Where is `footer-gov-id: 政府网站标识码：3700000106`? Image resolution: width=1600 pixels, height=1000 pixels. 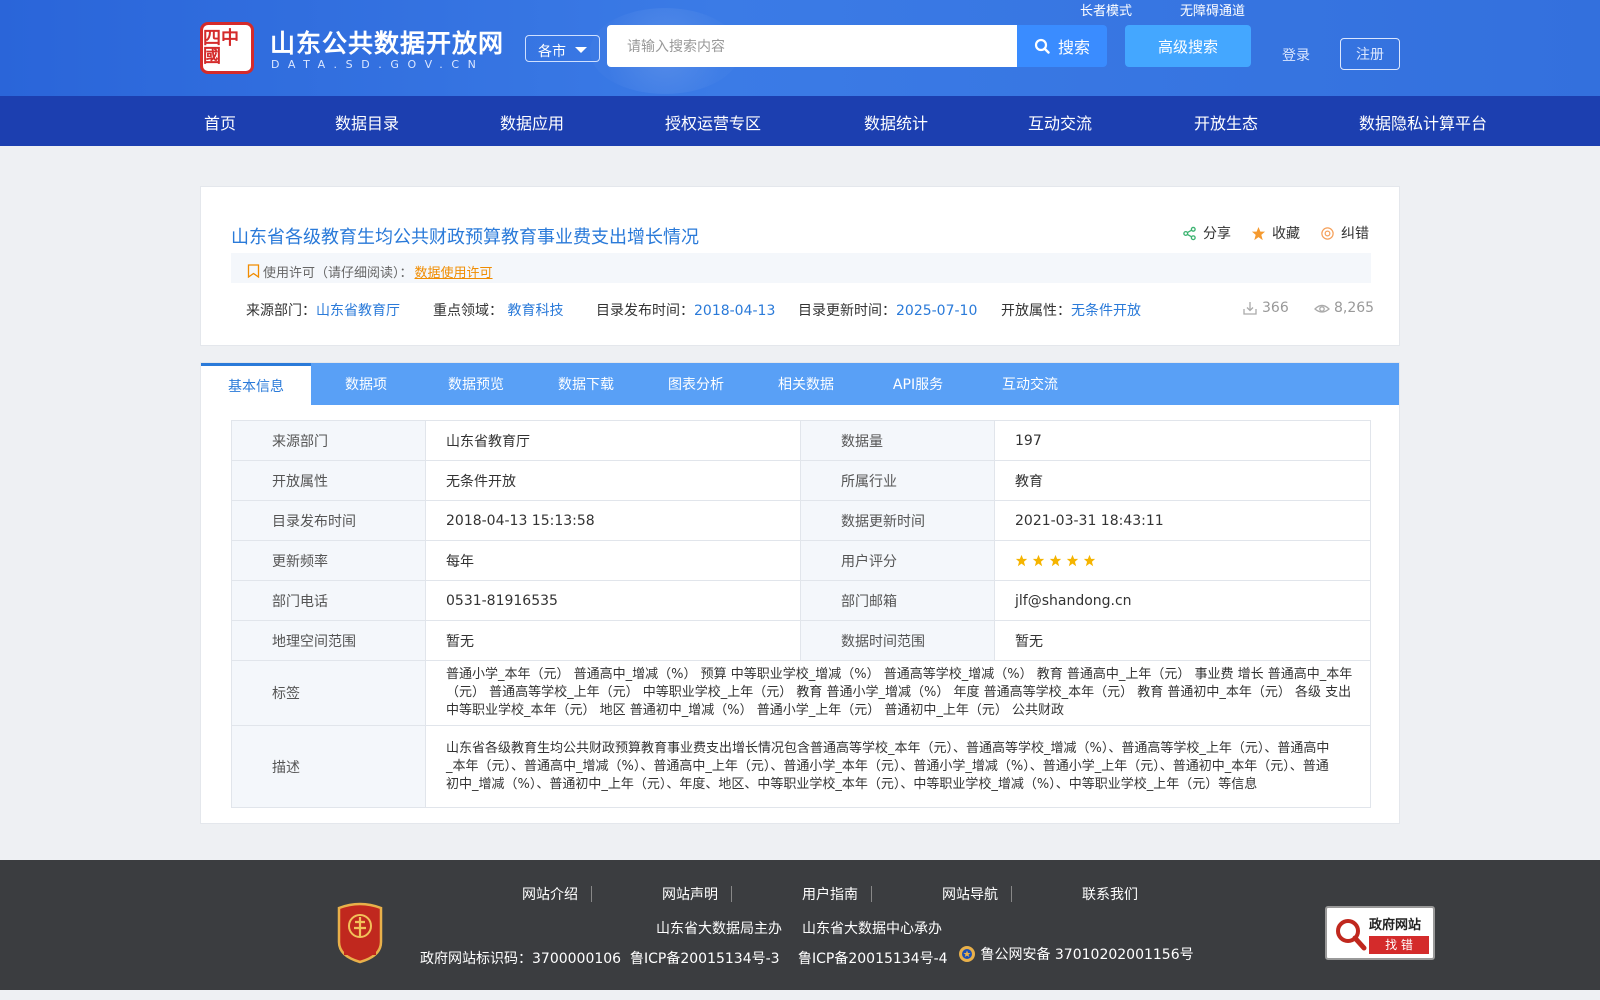 footer-gov-id: 政府网站标识码：3700000106 is located at coordinates (521, 959).